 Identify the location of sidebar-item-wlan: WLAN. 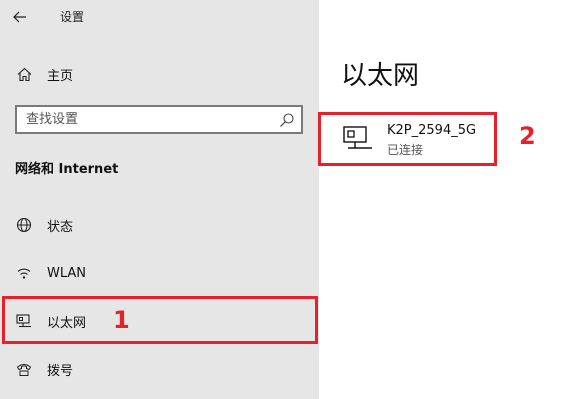
(159, 273).